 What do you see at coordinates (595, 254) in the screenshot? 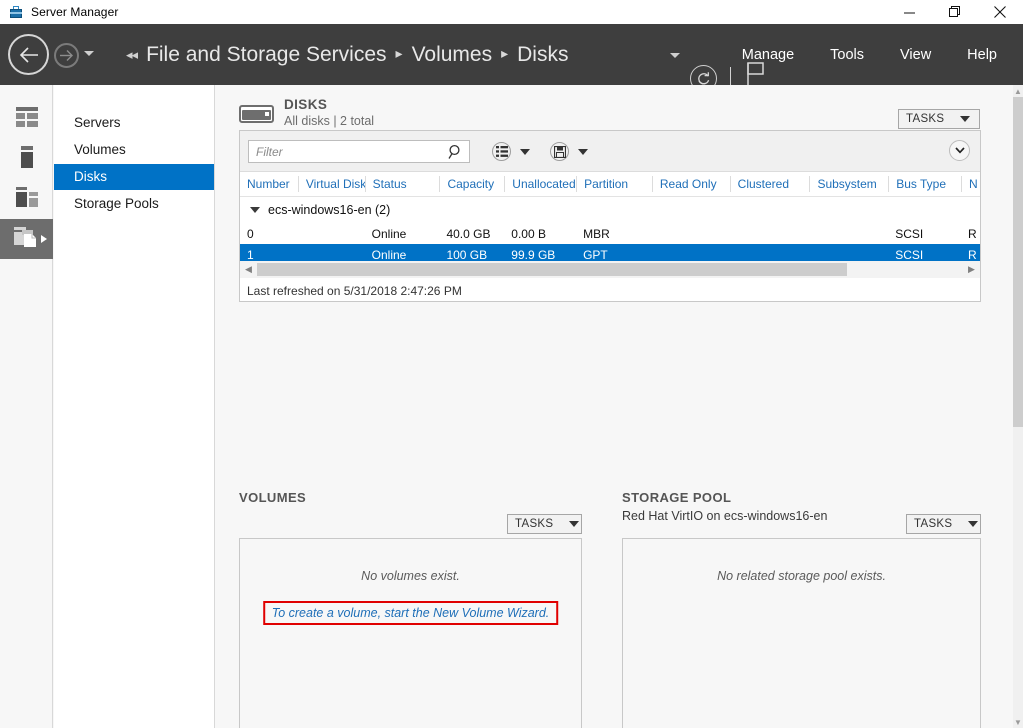
I see `cell-partition: GPT` at bounding box center [595, 254].